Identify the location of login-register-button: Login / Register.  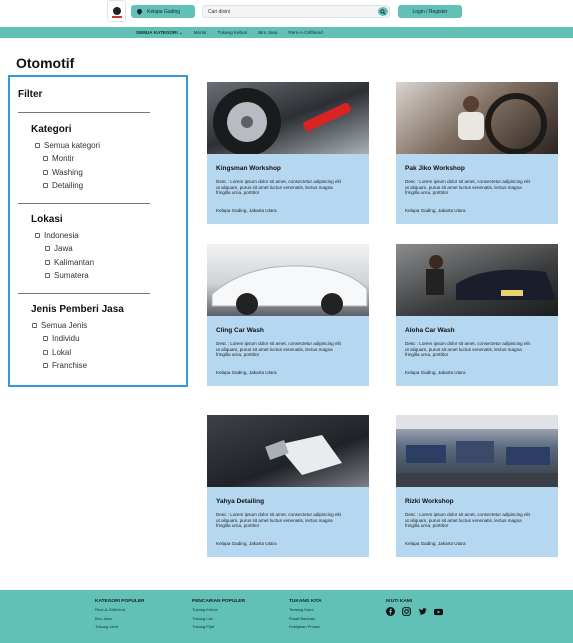
(430, 11).